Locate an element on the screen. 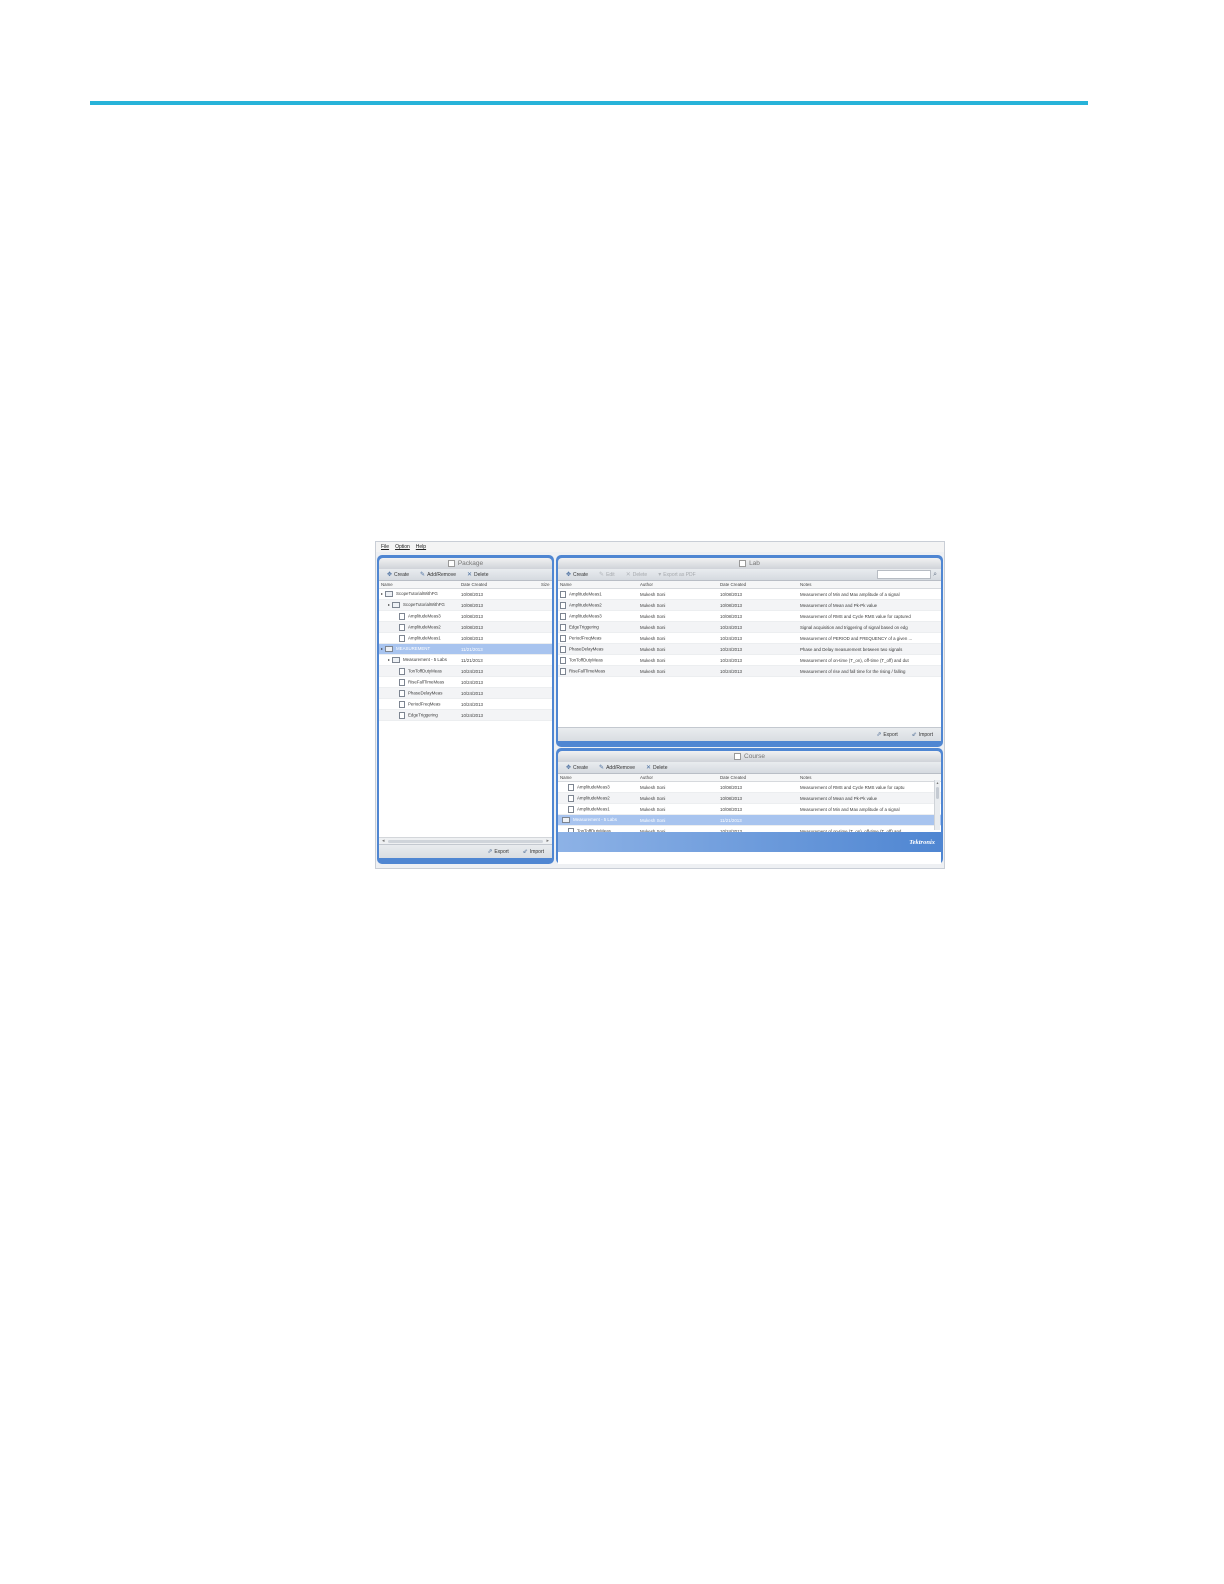  lab-col-name: Name is located at coordinates (598, 584).